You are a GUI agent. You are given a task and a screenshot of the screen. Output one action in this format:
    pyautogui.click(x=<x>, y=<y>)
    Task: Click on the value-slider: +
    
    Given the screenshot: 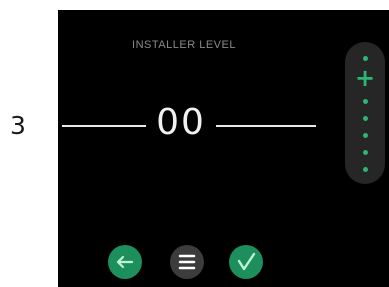 What is the action you would take?
    pyautogui.click(x=365, y=113)
    